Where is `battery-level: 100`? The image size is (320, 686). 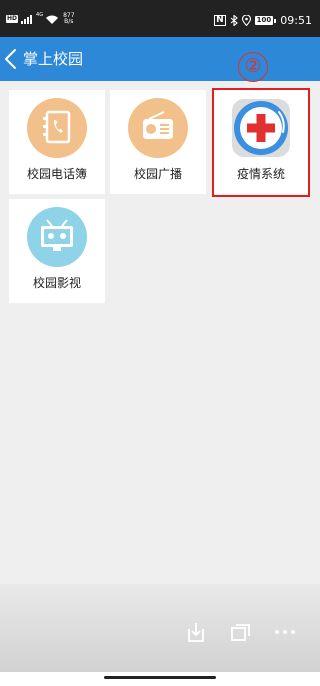
battery-level: 100 is located at coordinates (264, 20).